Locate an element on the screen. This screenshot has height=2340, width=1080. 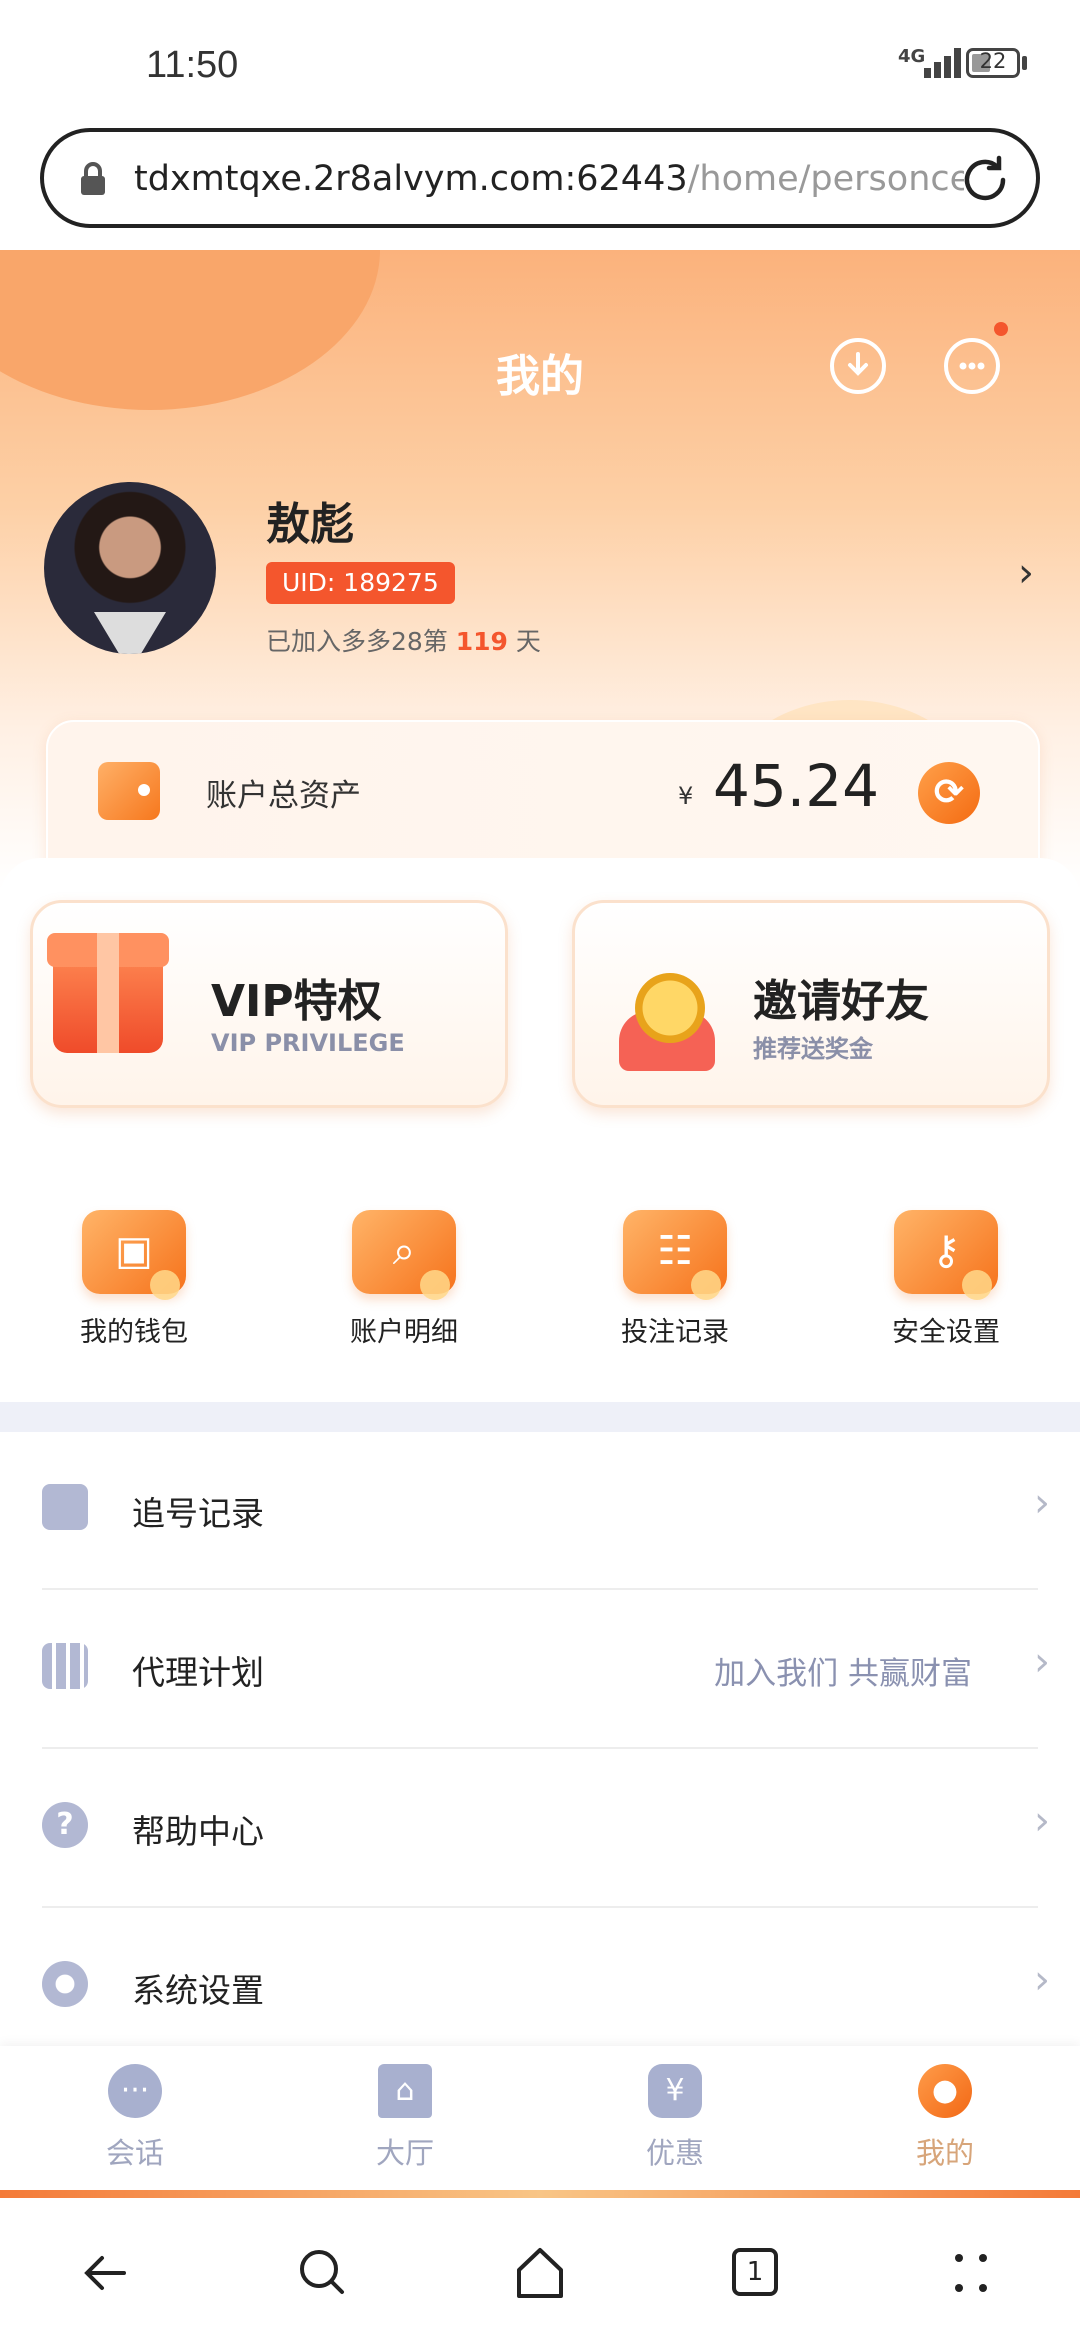
battery-icon: 22 is located at coordinates (993, 63).